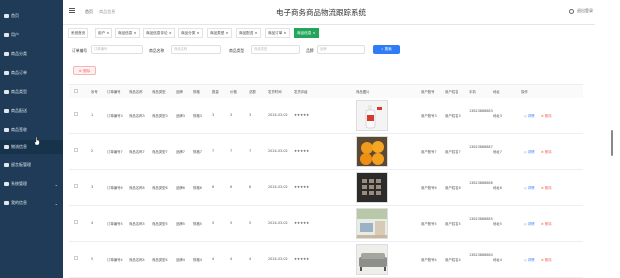 This screenshot has height=278, width=620. What do you see at coordinates (497, 116) in the screenshot?
I see `cell-addr: 地址3` at bounding box center [497, 116].